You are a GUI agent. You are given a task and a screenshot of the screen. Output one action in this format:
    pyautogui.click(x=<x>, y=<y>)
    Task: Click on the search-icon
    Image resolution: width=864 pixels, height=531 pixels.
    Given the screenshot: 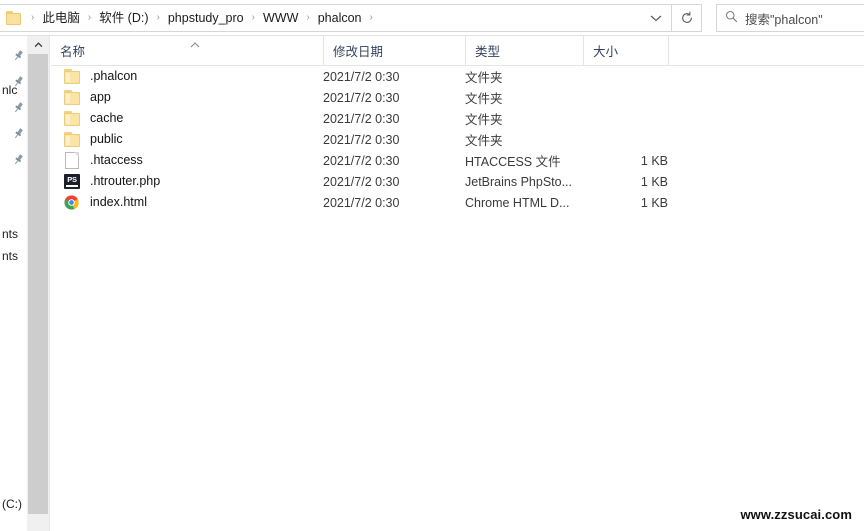 What is the action you would take?
    pyautogui.click(x=731, y=18)
    